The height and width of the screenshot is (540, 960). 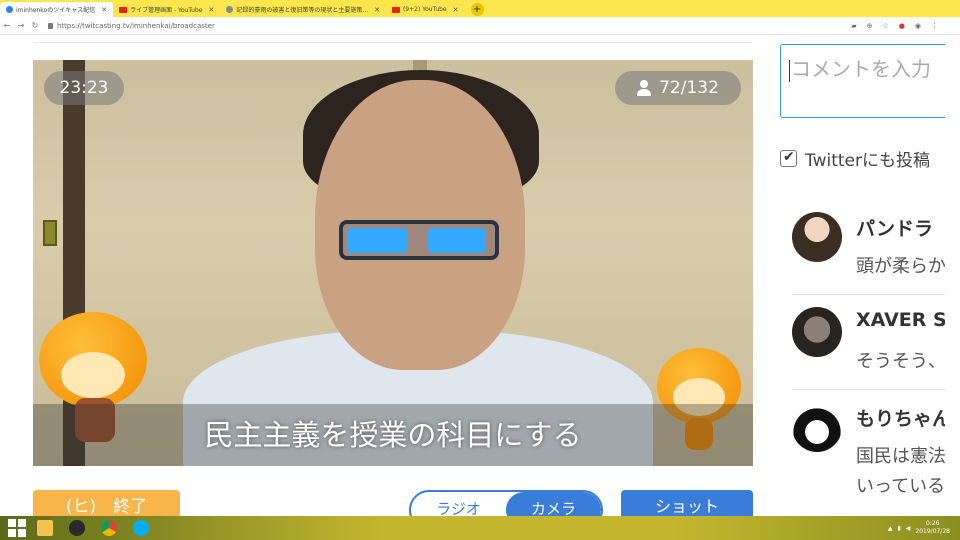 What do you see at coordinates (230, 9) in the screenshot?
I see `web-favicon-icon` at bounding box center [230, 9].